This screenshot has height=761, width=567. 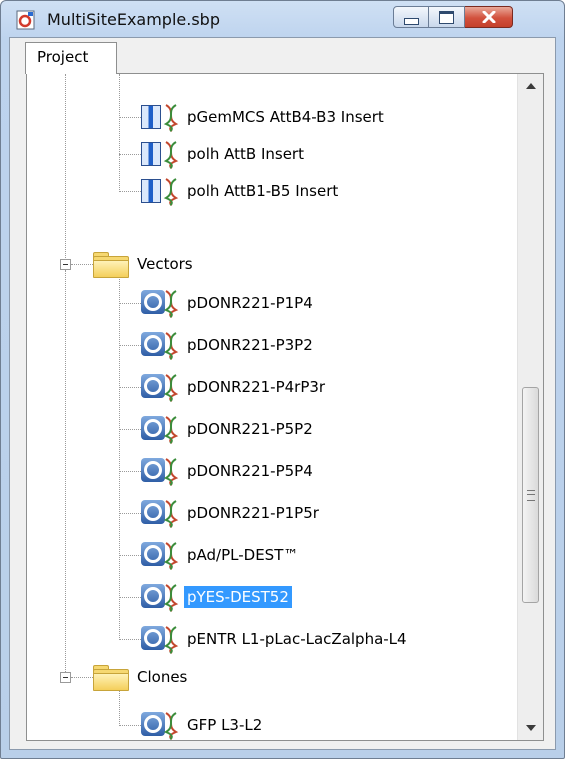 I want to click on close-icon, so click(x=488, y=17).